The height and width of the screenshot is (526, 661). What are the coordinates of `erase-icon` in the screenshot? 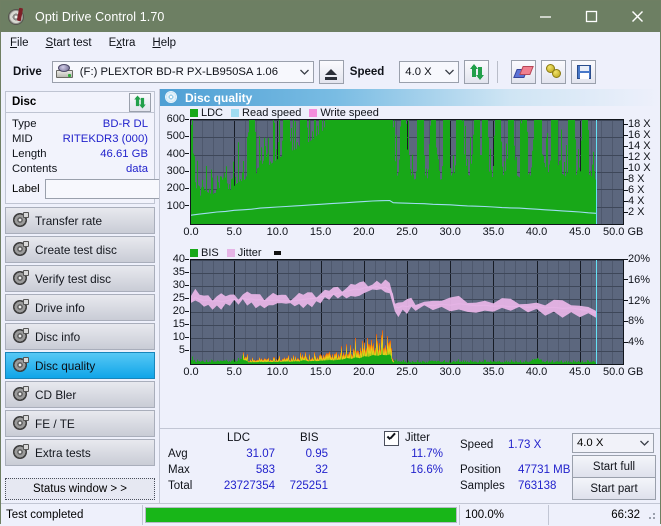 It's located at (524, 72).